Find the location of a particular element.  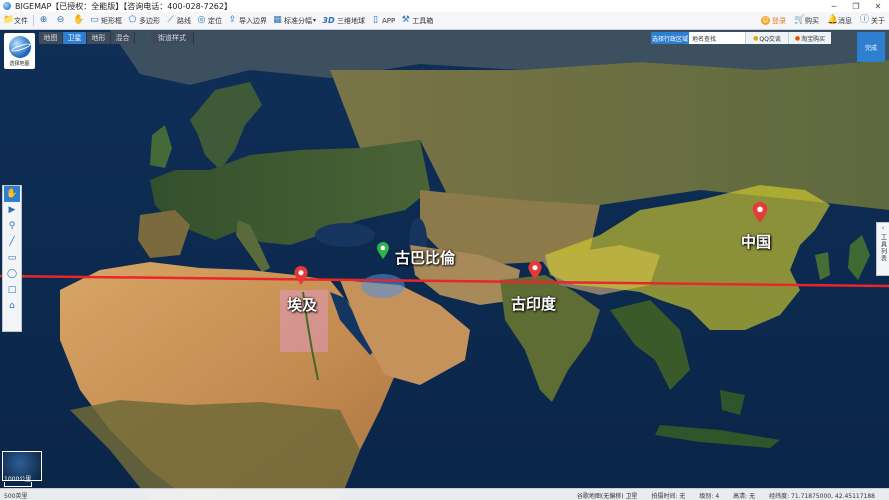

scale-bar: 1000公里 is located at coordinates (18, 481).